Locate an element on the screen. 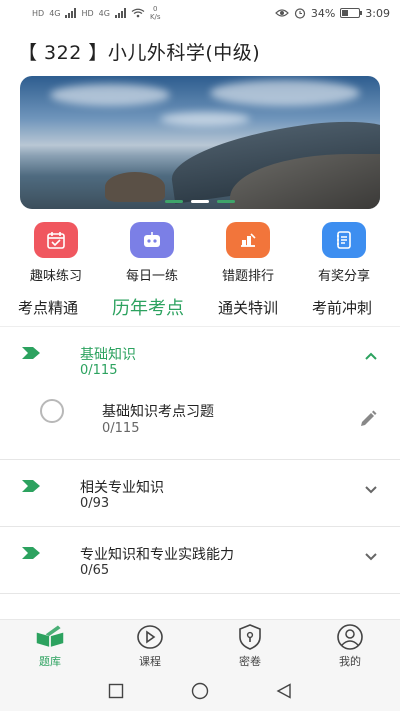 This screenshot has height=711, width=400. square-icon is located at coordinates (116, 691).